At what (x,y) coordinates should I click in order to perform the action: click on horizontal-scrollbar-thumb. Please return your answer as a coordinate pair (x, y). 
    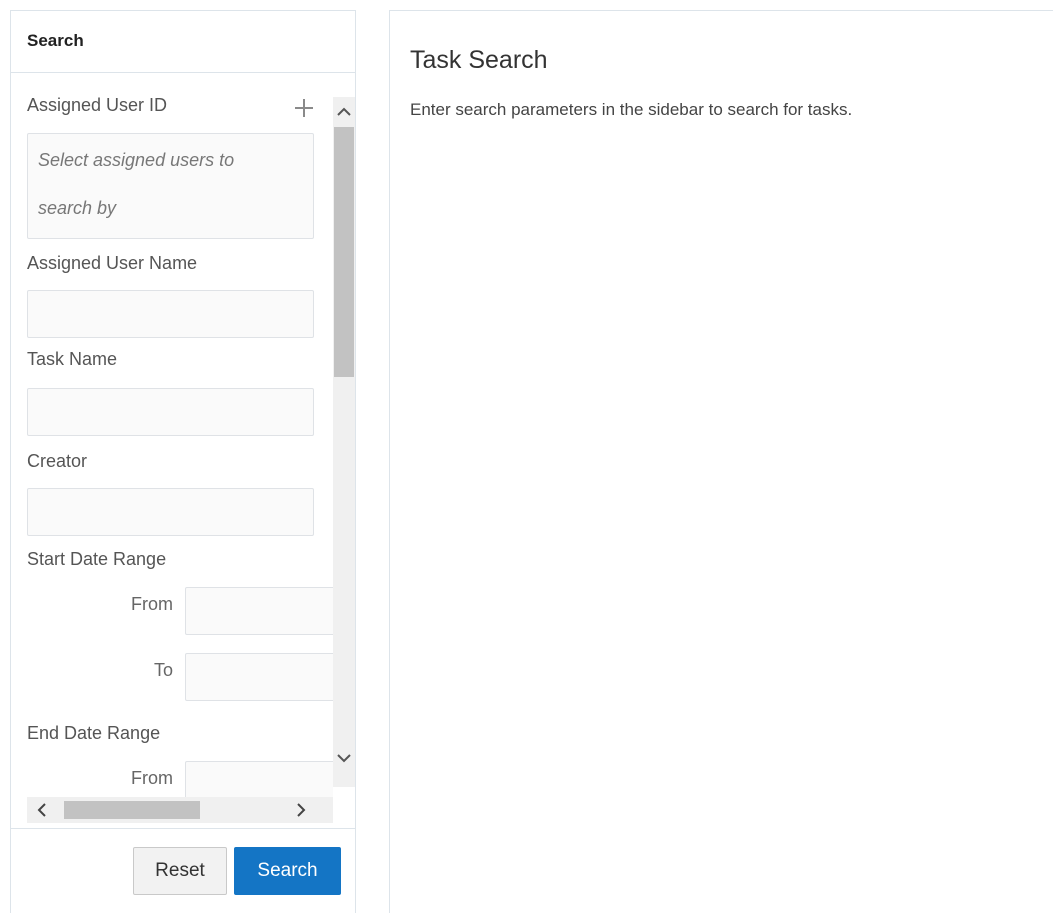
    Looking at the image, I should click on (132, 810).